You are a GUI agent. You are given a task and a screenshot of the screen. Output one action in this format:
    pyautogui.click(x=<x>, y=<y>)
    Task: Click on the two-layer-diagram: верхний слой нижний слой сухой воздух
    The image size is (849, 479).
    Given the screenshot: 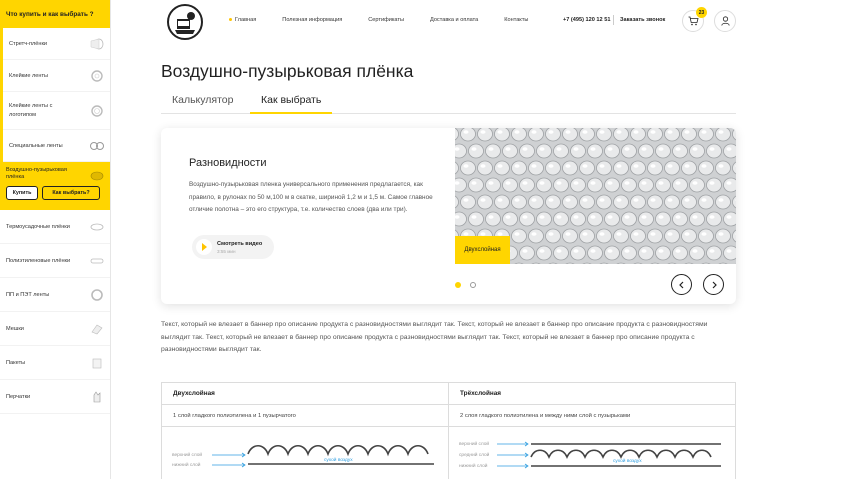 What is the action you would take?
    pyautogui.click(x=305, y=453)
    